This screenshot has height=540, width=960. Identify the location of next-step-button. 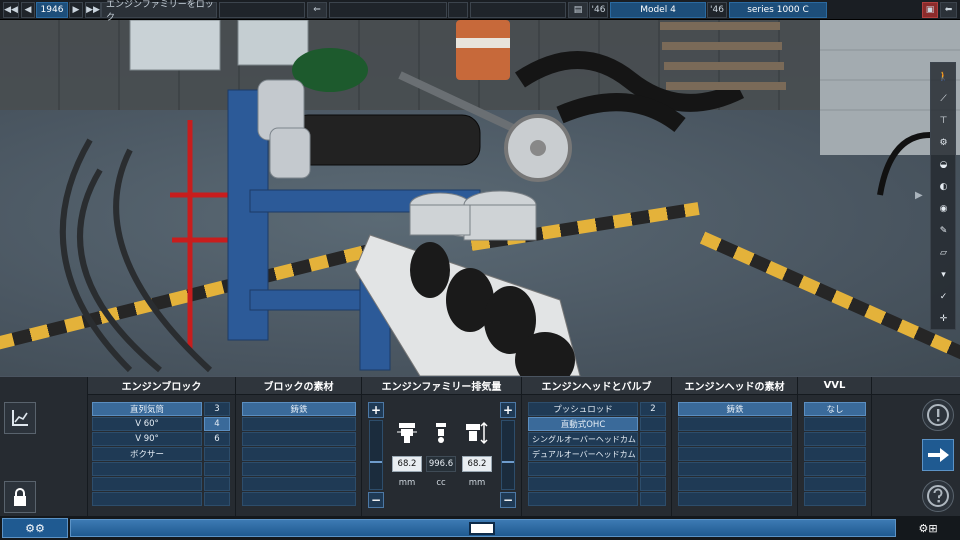
(938, 455).